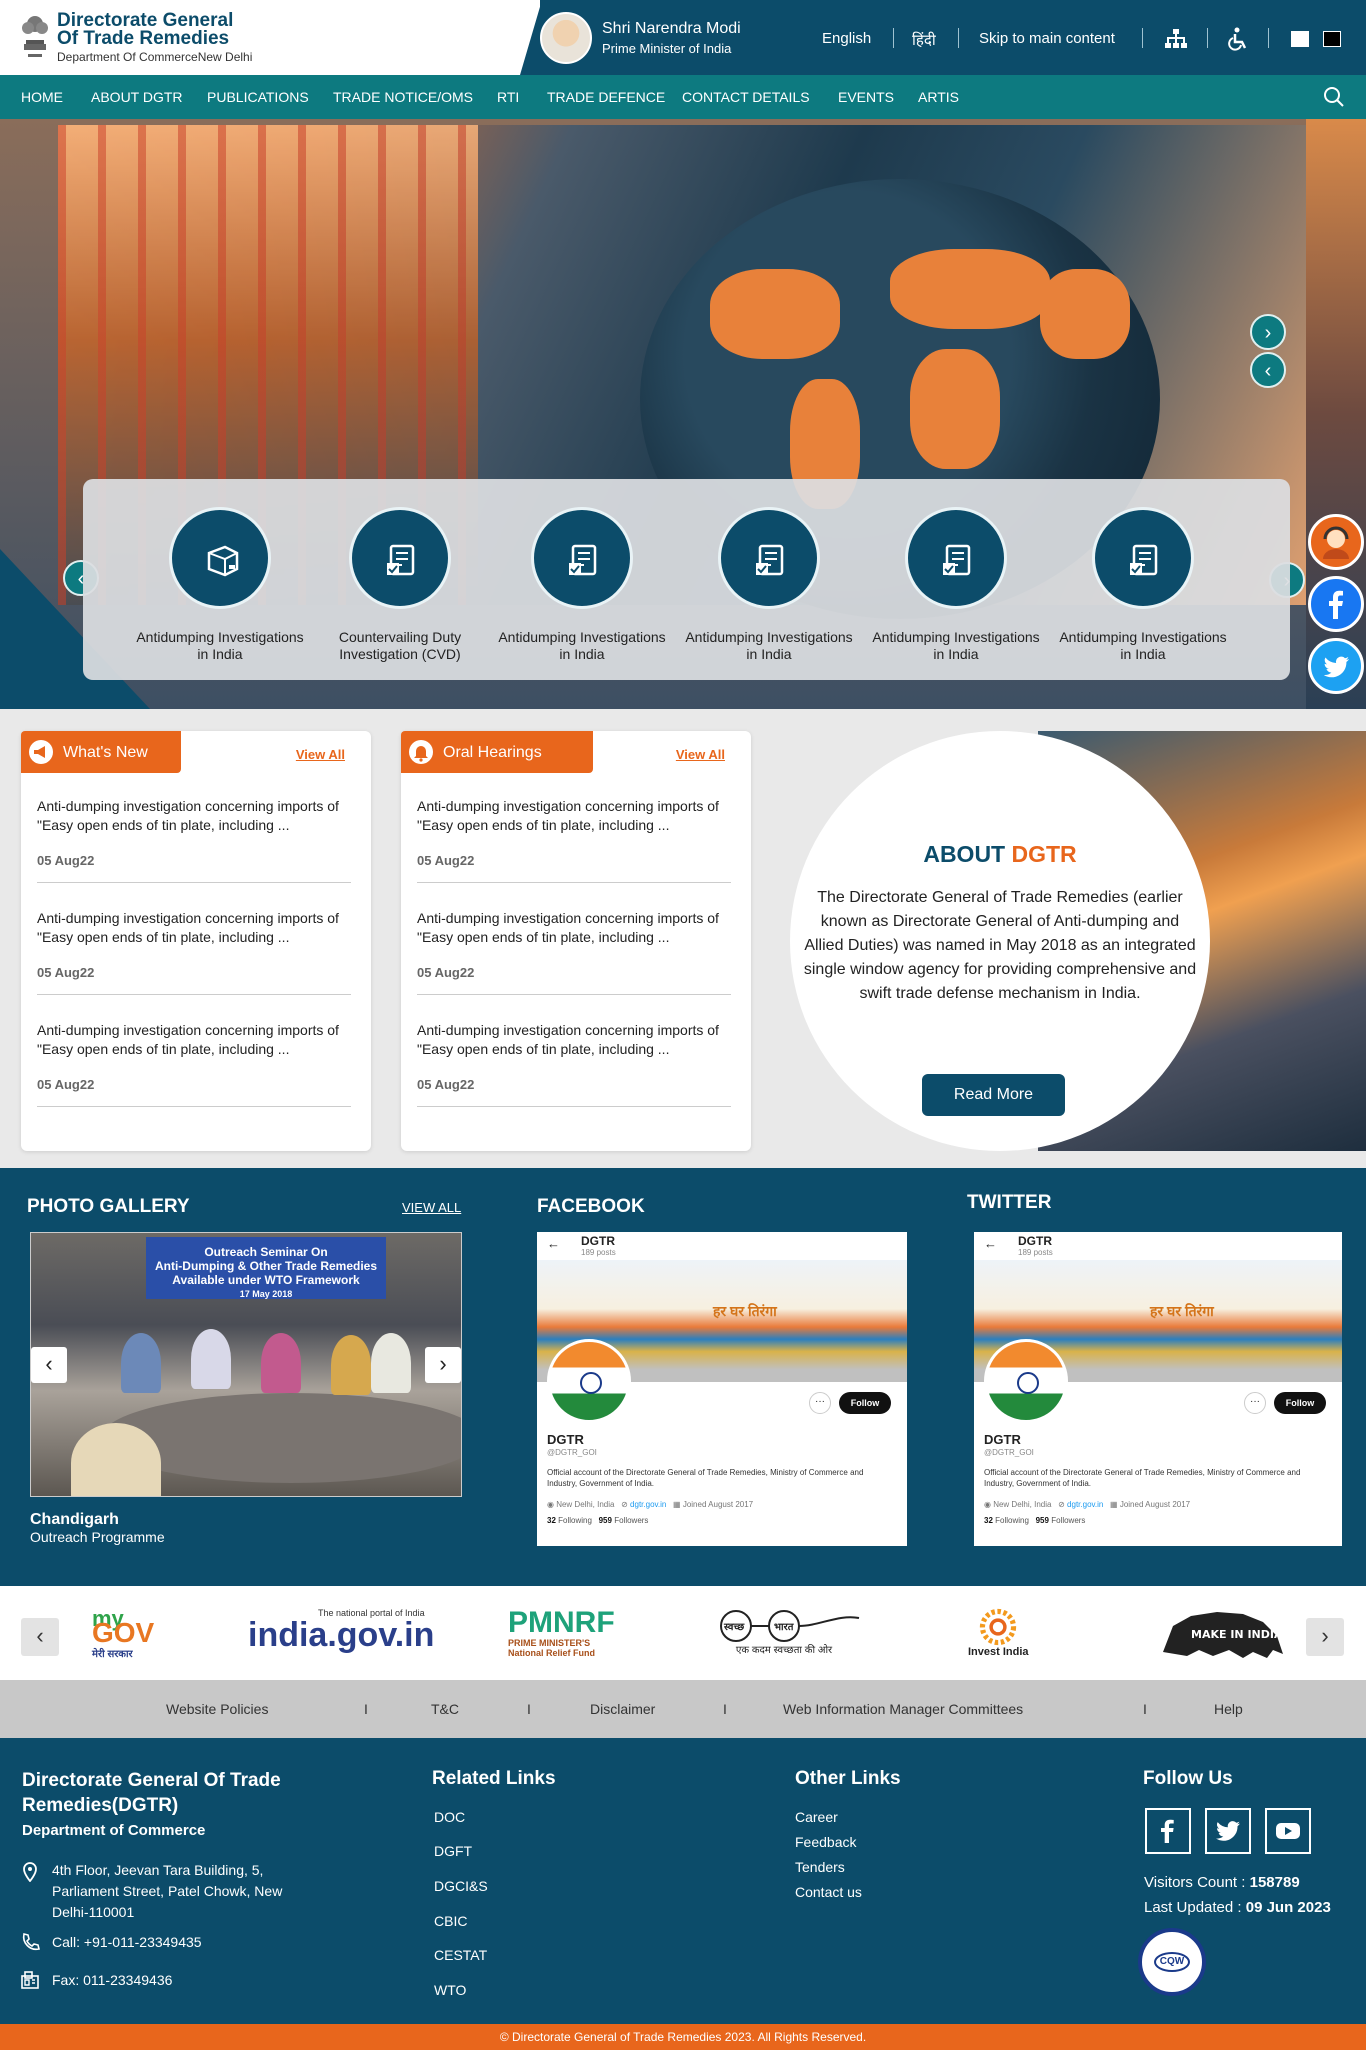 This screenshot has width=1366, height=2050. I want to click on other-link-contact: Contact us, so click(828, 1892).